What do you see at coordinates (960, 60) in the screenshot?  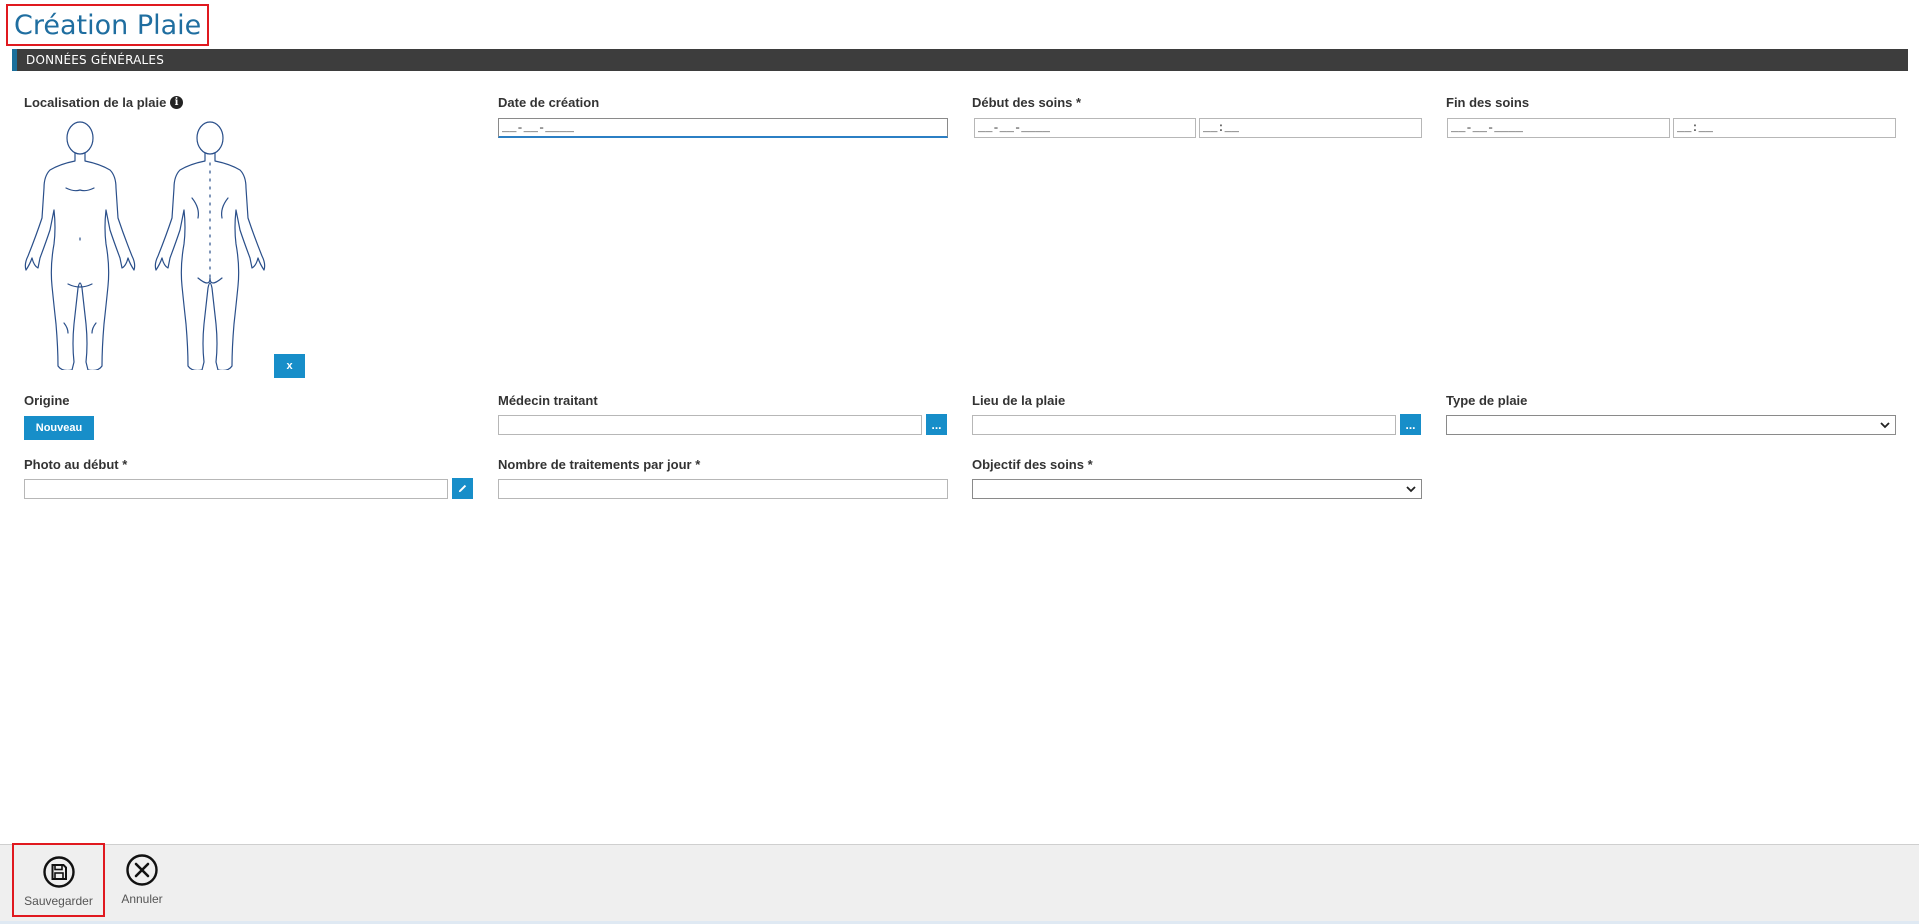 I see `section-header: DONNÉES GÉNÉRALES` at bounding box center [960, 60].